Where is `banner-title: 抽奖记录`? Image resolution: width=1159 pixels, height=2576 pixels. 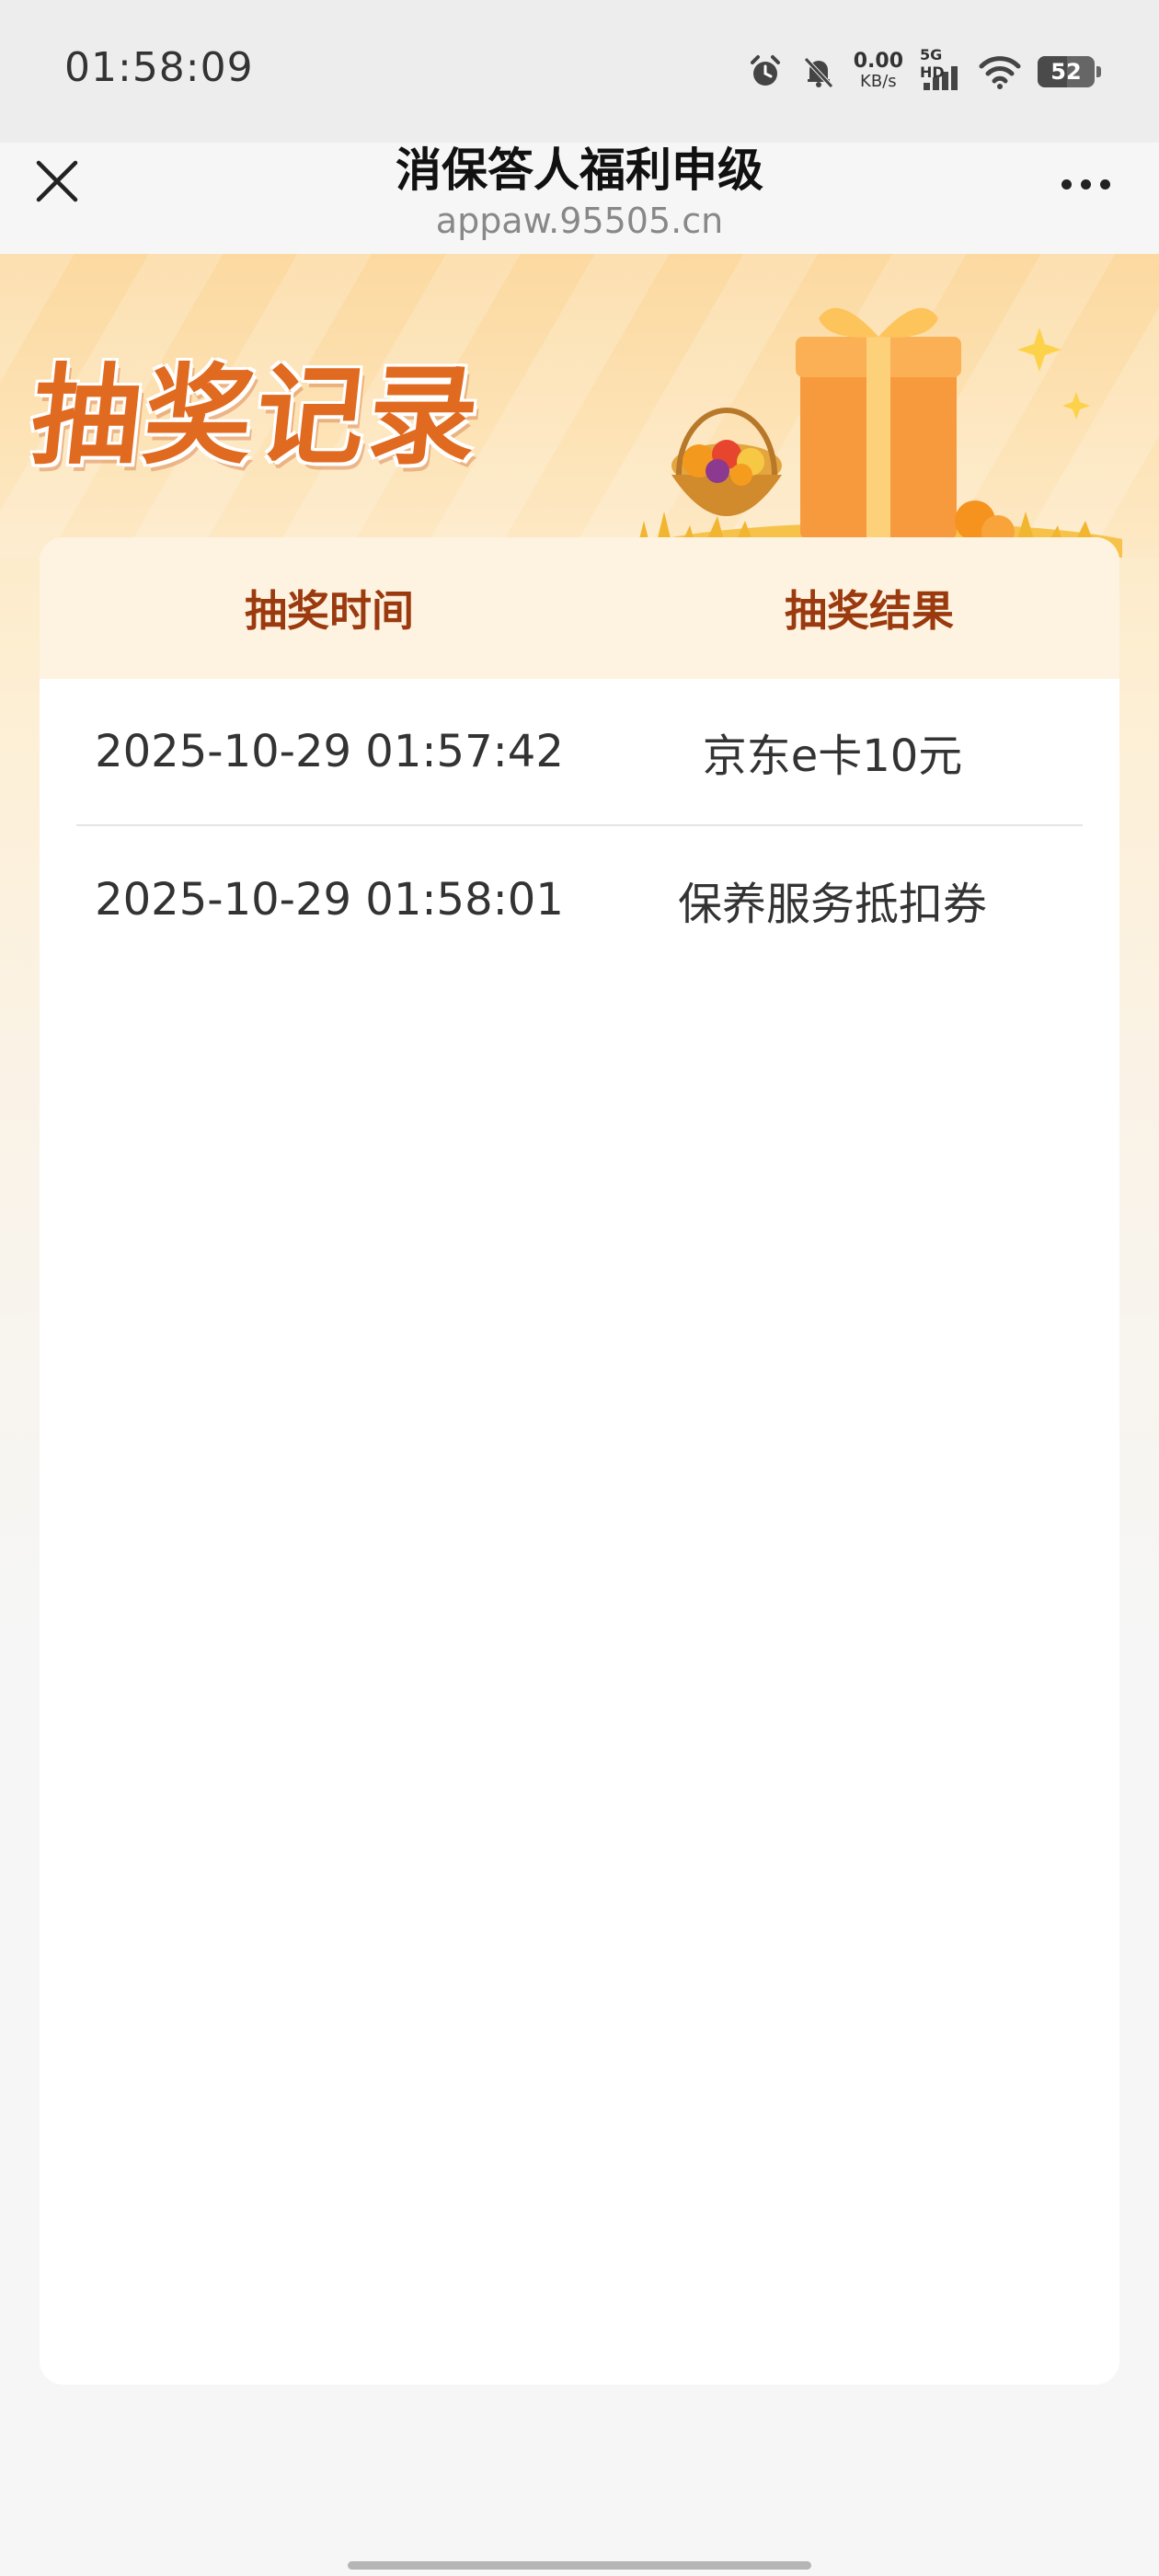
banner-title: 抽奖记录 is located at coordinates (256, 415).